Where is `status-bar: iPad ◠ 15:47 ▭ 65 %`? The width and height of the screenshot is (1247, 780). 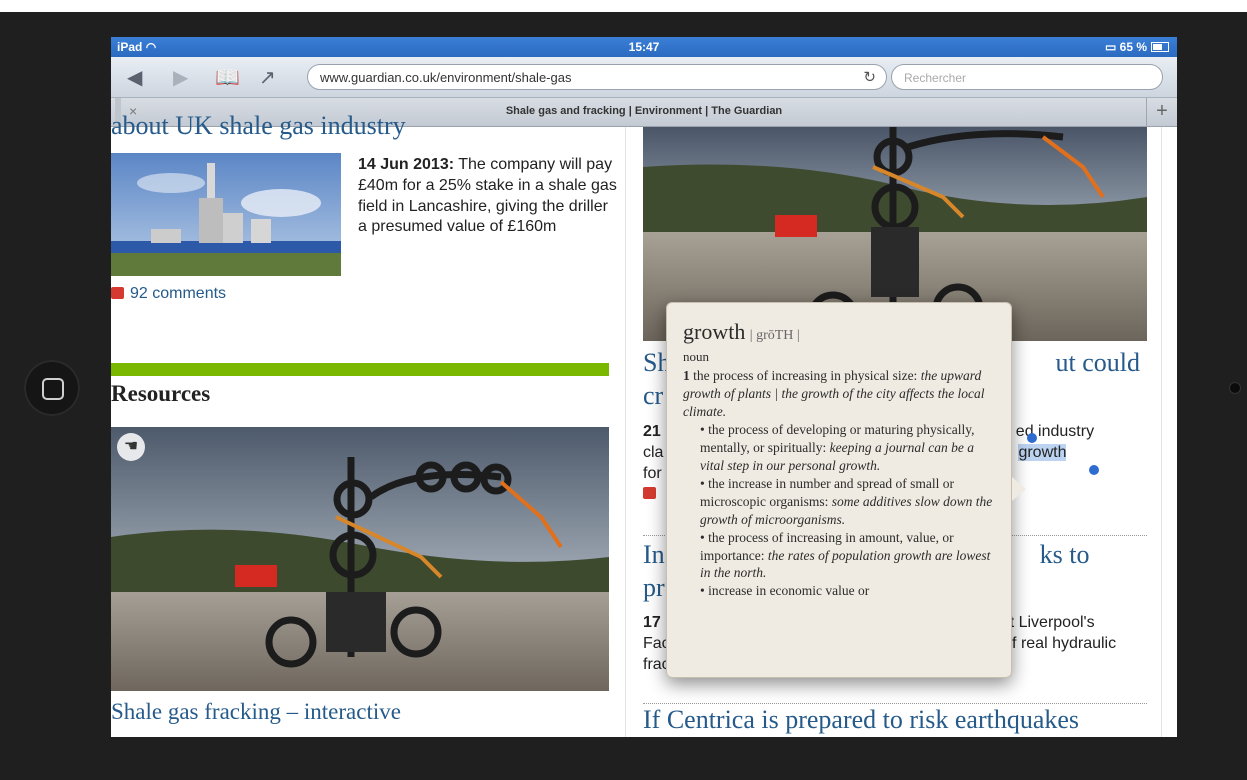
status-bar: iPad ◠ 15:47 ▭ 65 % is located at coordinates (644, 47).